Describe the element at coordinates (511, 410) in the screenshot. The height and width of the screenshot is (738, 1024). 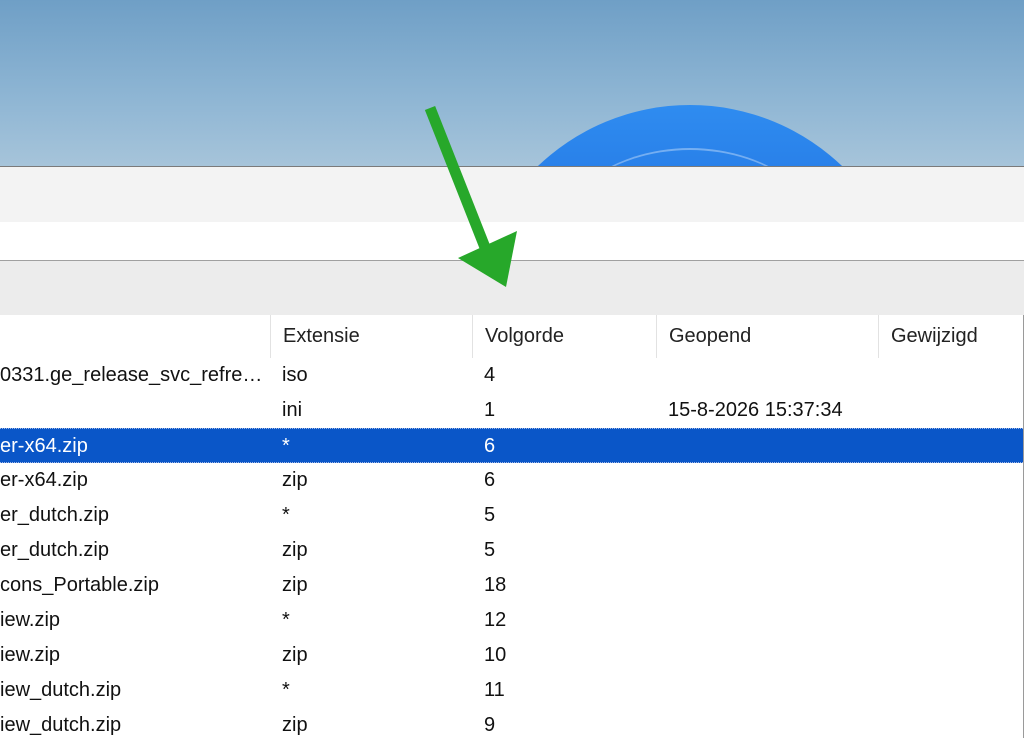
I see `table-row: ini 1 15-8-2026 15:37:34` at that location.